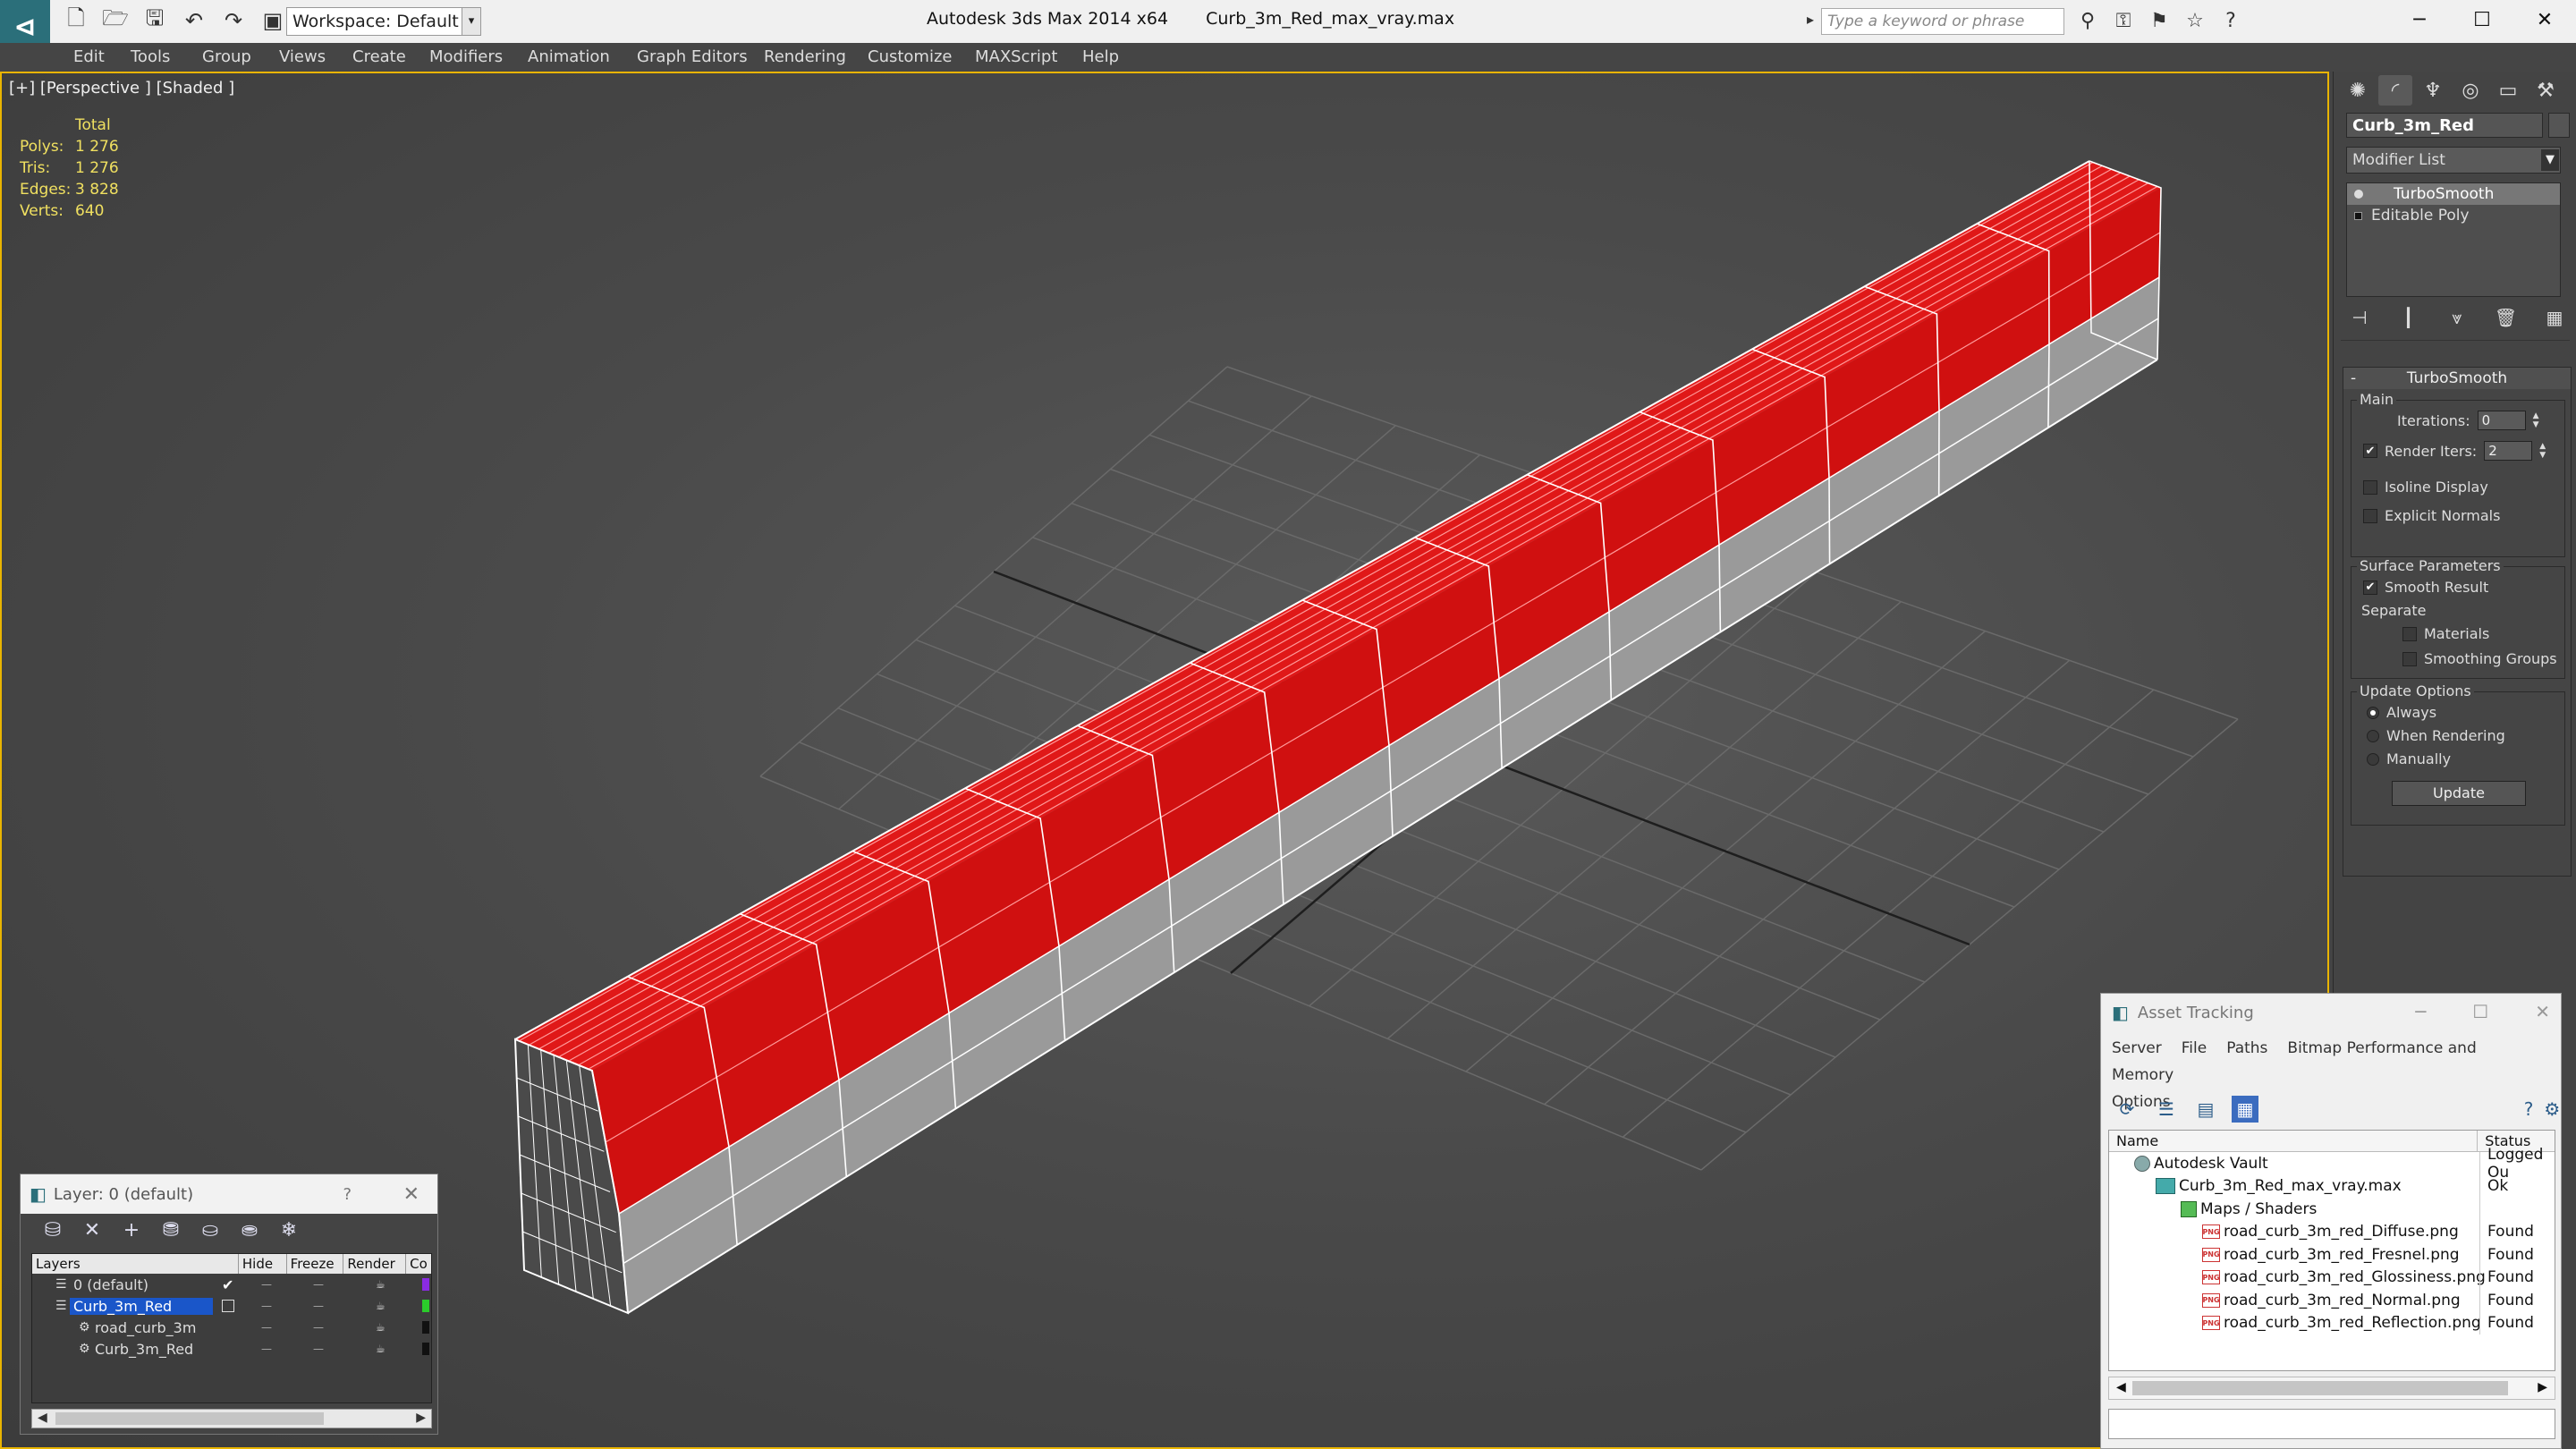 The image size is (2576, 1449). I want to click on menu-paths: Paths, so click(2246, 1048).